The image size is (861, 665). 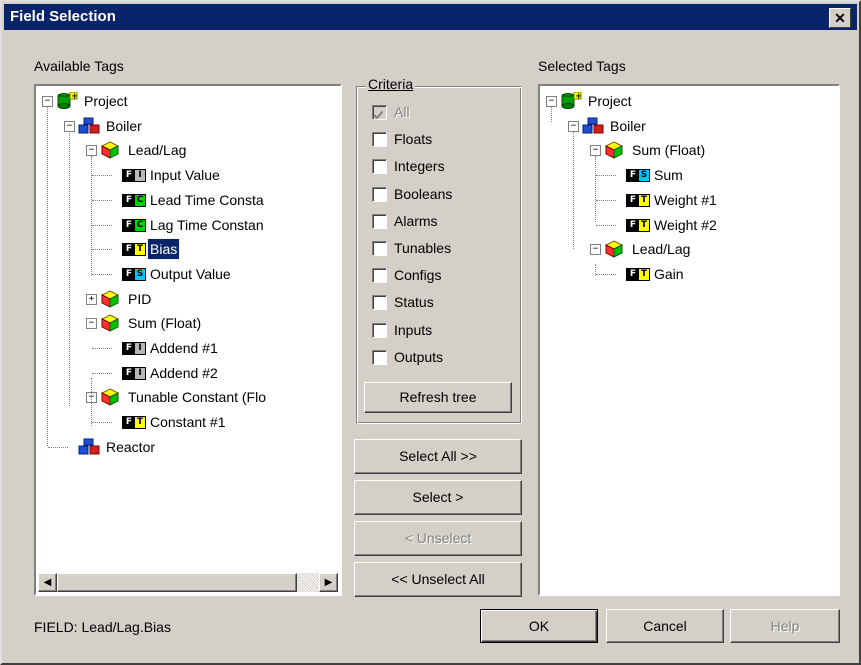 What do you see at coordinates (163, 249) in the screenshot?
I see `node-label: Bias` at bounding box center [163, 249].